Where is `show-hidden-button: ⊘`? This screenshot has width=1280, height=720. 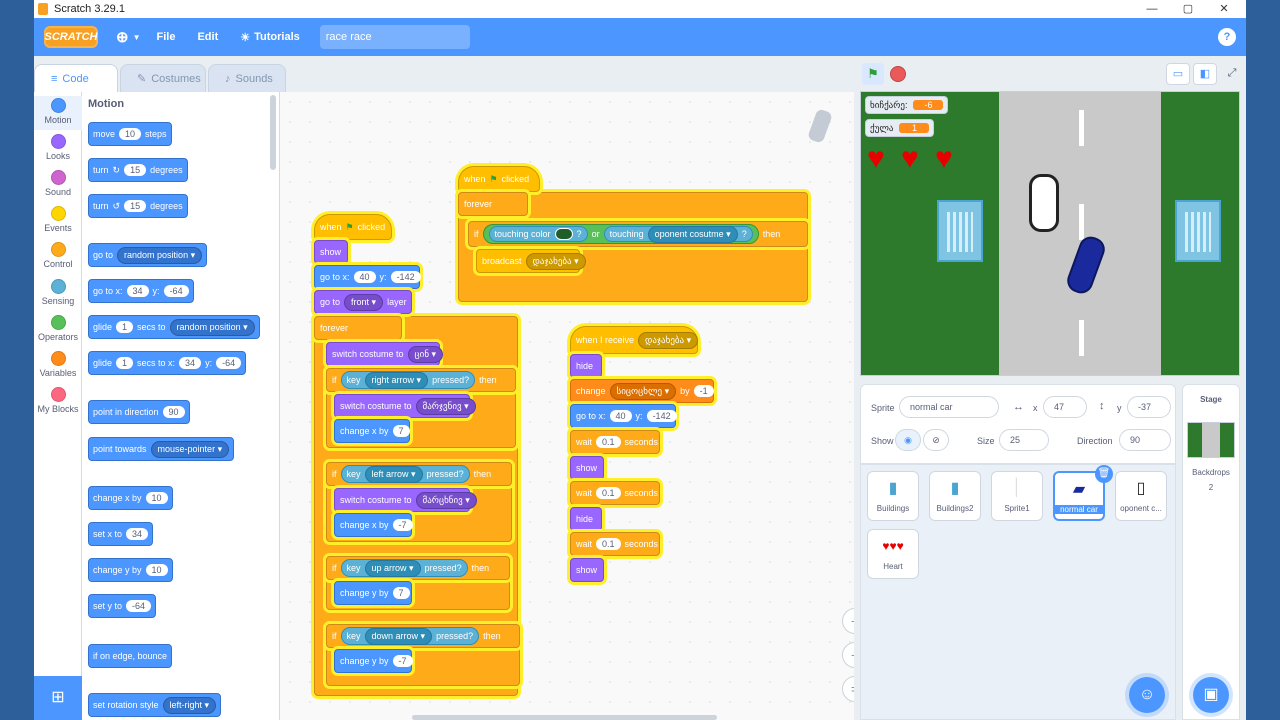
show-hidden-button: ⊘ is located at coordinates (936, 440).